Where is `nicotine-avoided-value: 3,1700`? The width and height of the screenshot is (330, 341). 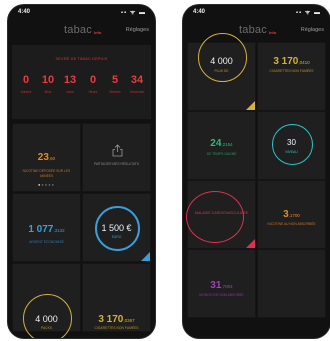 nicotine-avoided-value: 3,1700 is located at coordinates (291, 214).